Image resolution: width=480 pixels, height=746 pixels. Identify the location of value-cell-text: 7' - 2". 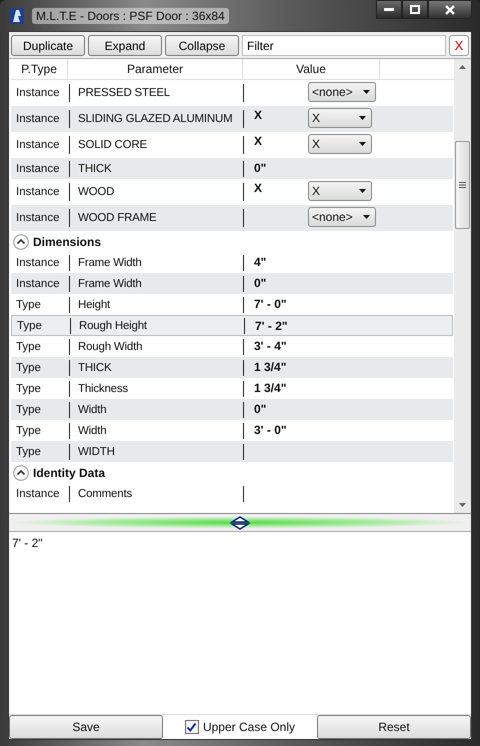
(271, 325).